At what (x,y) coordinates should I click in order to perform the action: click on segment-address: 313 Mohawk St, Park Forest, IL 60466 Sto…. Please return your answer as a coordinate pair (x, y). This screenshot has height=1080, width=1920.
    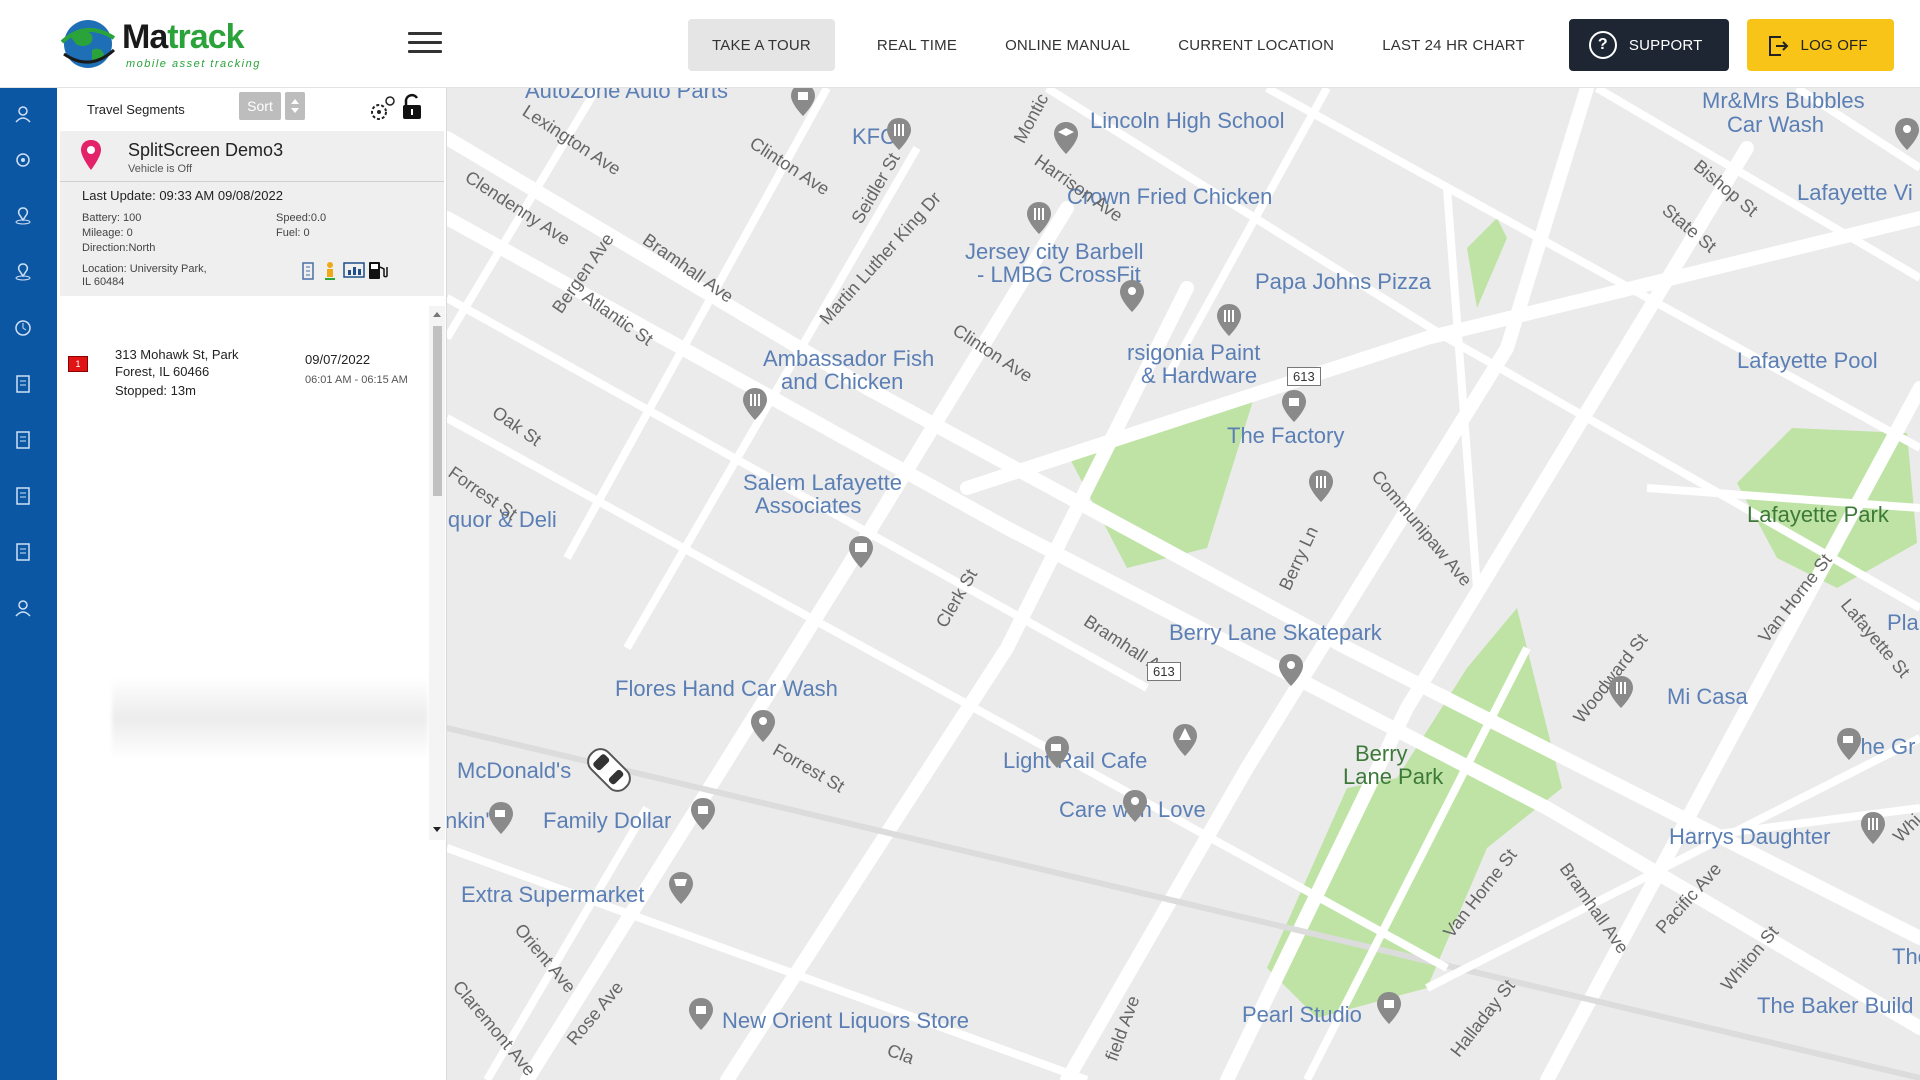
    Looking at the image, I should click on (190, 372).